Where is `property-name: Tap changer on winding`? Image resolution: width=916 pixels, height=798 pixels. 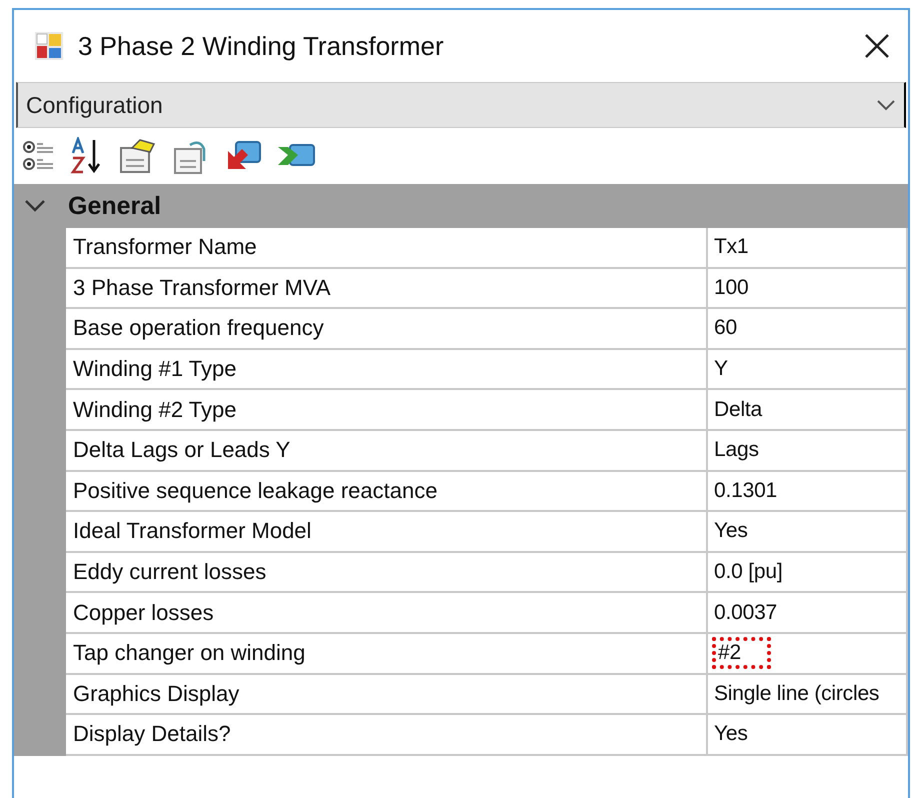
property-name: Tap changer on winding is located at coordinates (387, 654).